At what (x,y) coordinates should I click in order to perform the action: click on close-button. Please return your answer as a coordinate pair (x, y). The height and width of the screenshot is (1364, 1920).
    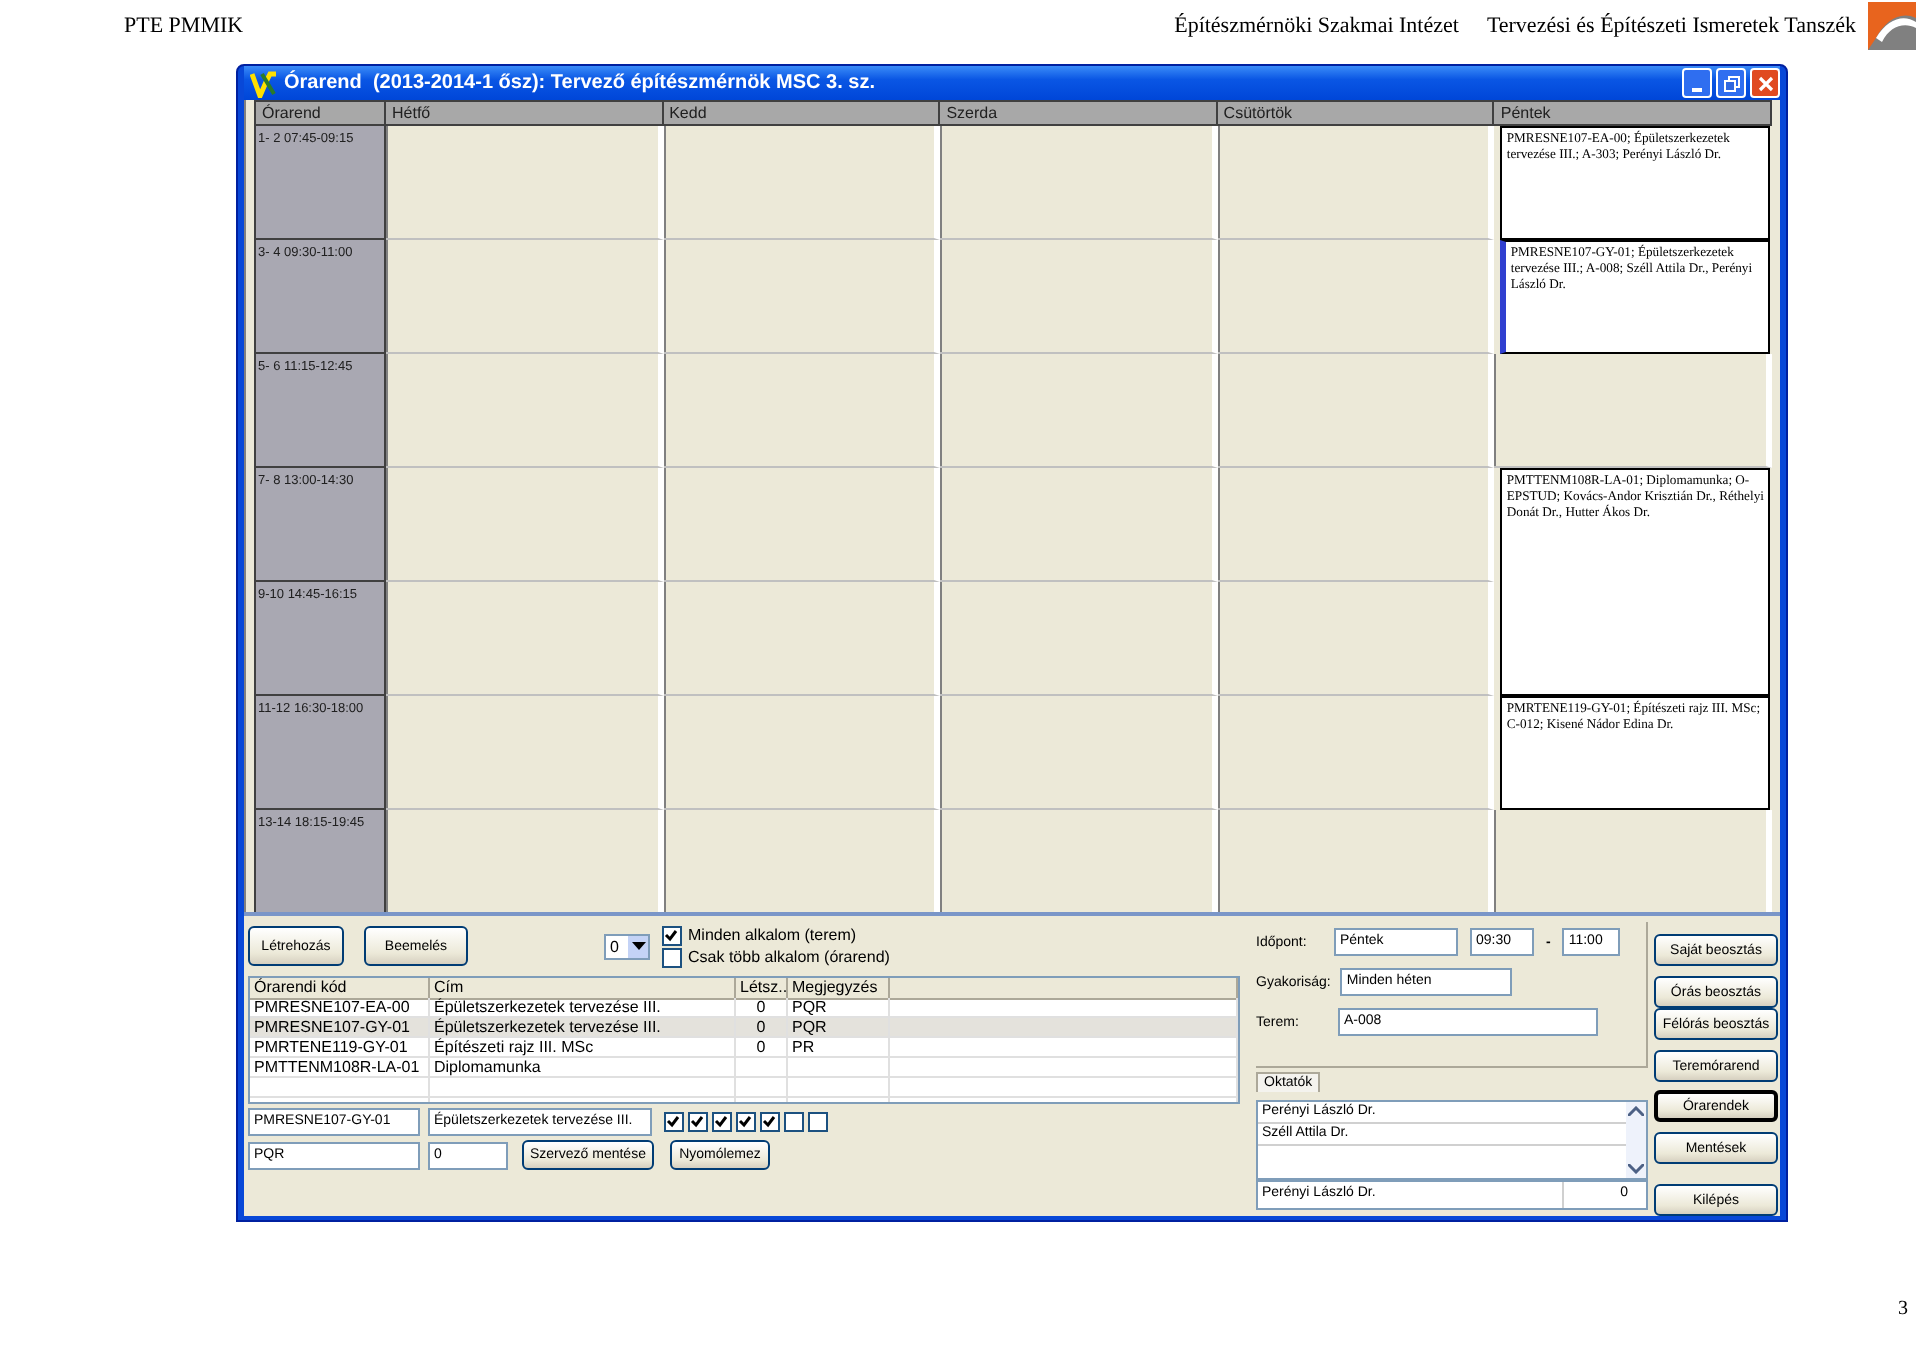
    Looking at the image, I should click on (1765, 83).